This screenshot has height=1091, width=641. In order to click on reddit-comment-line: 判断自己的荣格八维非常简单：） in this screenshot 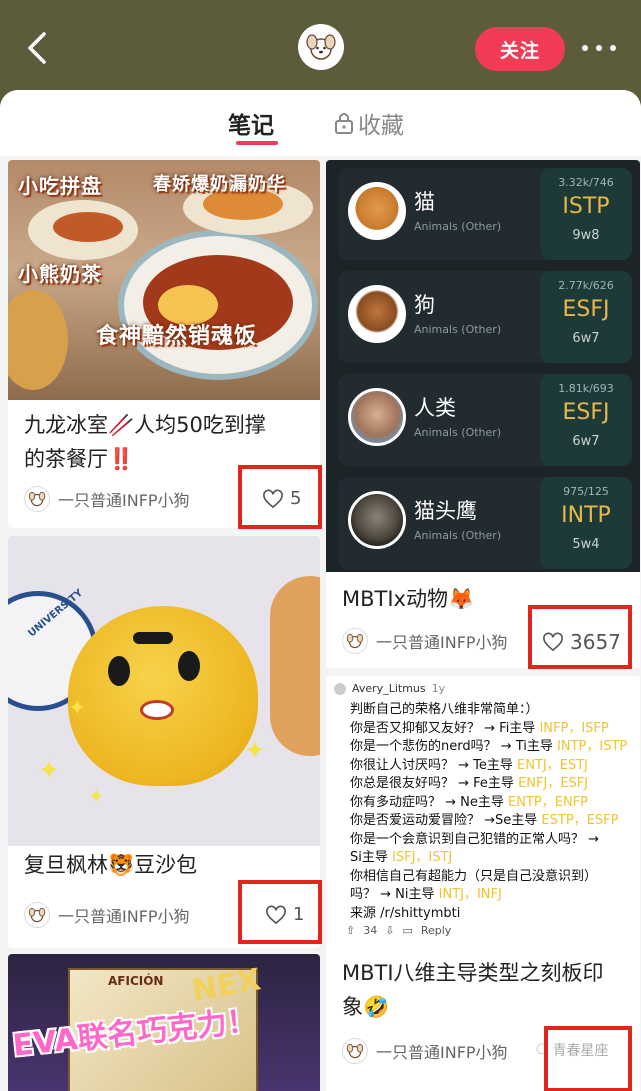, I will do `click(444, 707)`.